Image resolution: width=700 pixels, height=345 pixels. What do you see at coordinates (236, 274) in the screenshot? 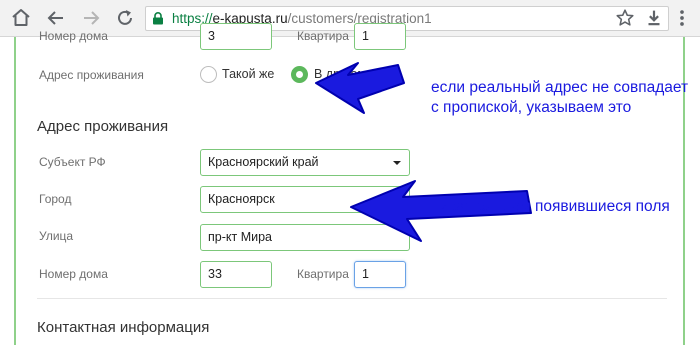
I see `house-input: 33` at bounding box center [236, 274].